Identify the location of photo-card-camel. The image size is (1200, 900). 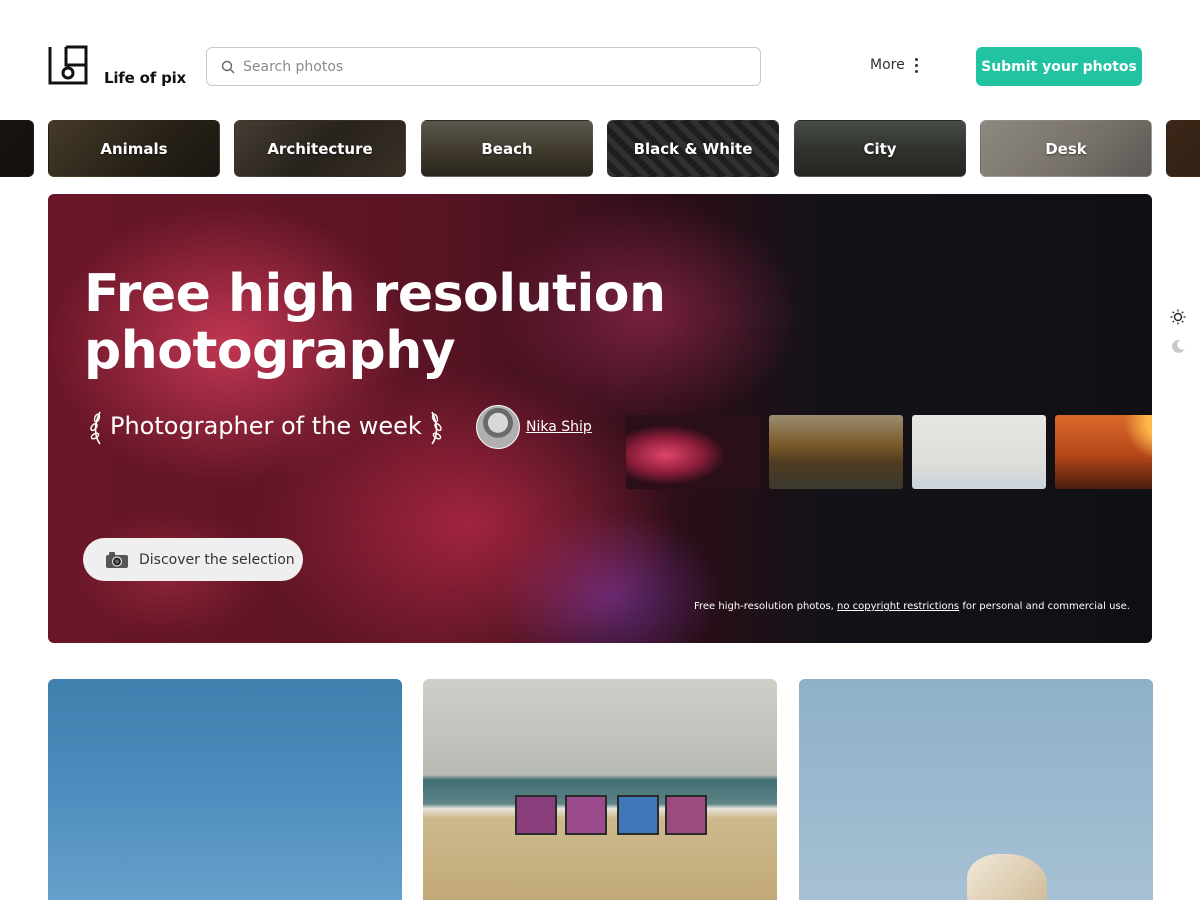
(976, 789).